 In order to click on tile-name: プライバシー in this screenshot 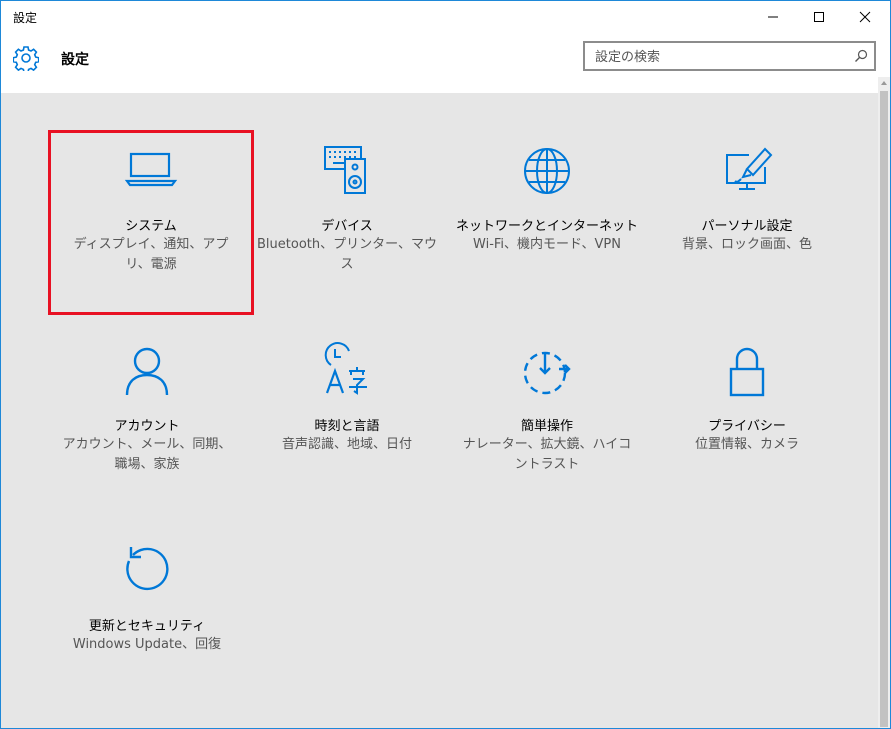, I will do `click(747, 426)`.